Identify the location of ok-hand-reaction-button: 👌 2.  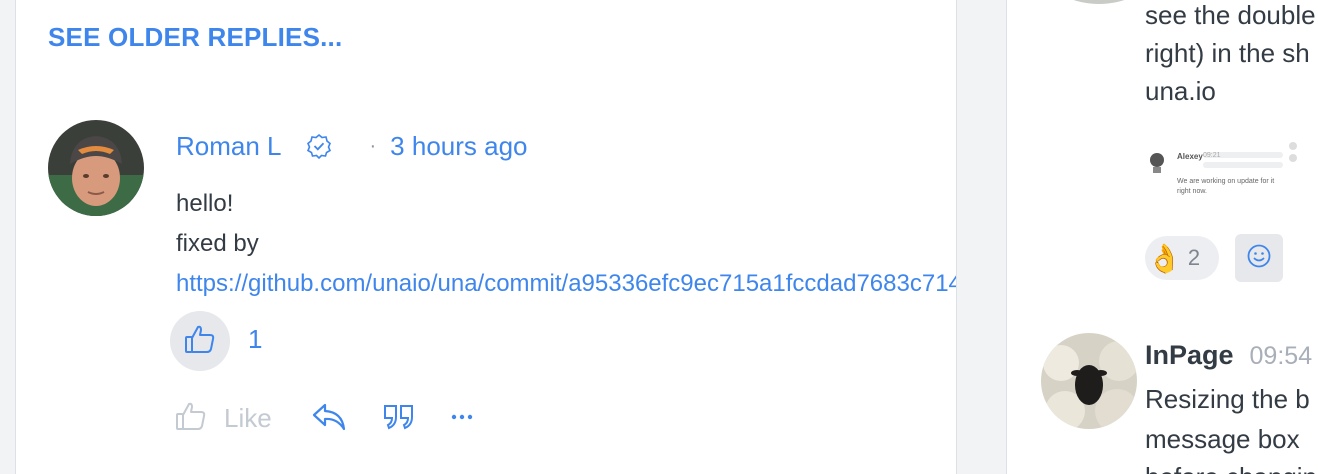
(1182, 258).